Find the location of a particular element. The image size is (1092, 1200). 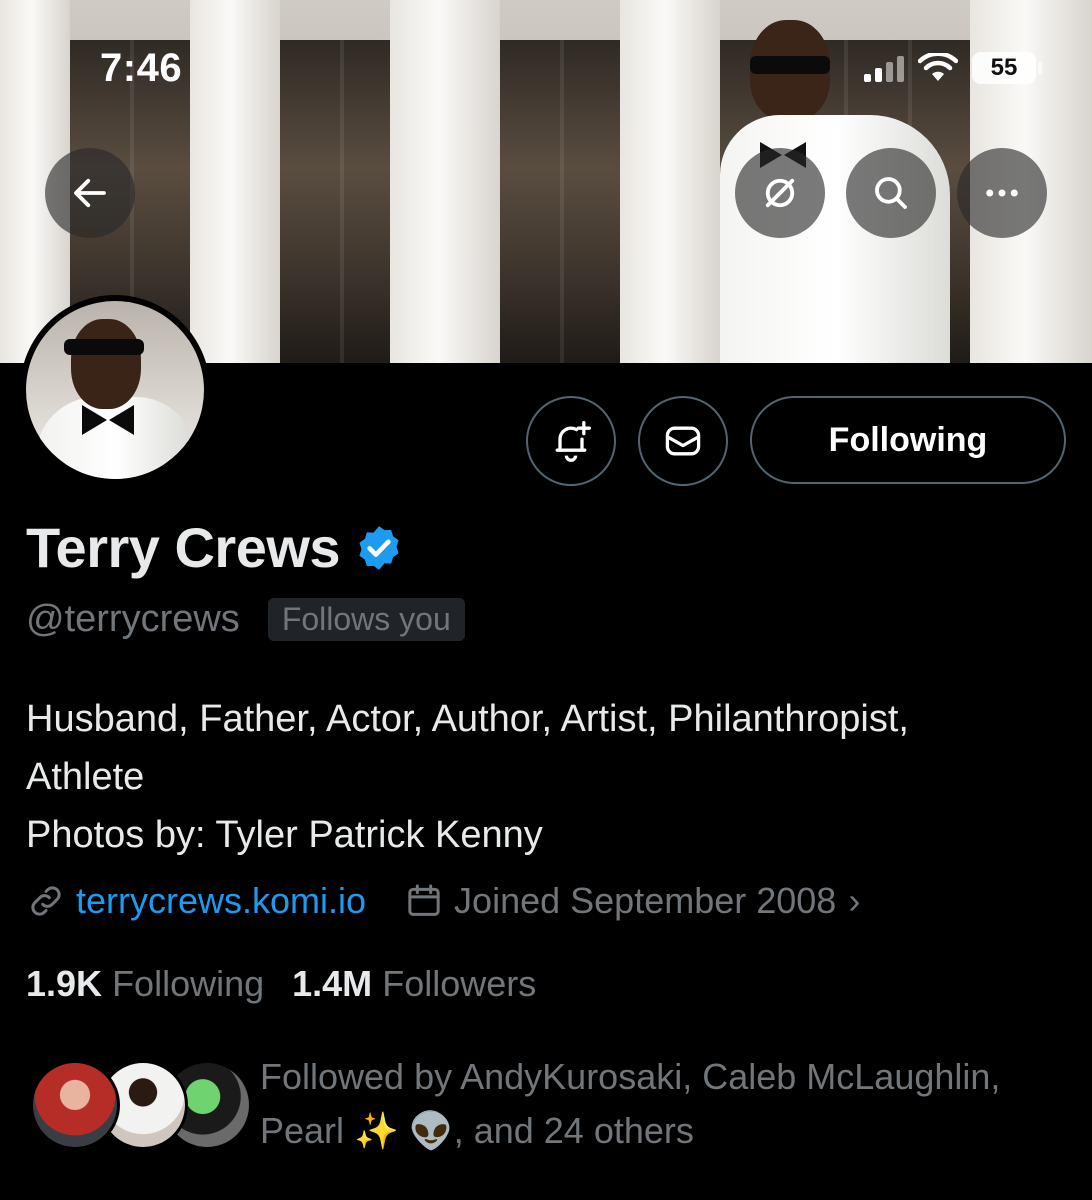

search-icon is located at coordinates (891, 193).